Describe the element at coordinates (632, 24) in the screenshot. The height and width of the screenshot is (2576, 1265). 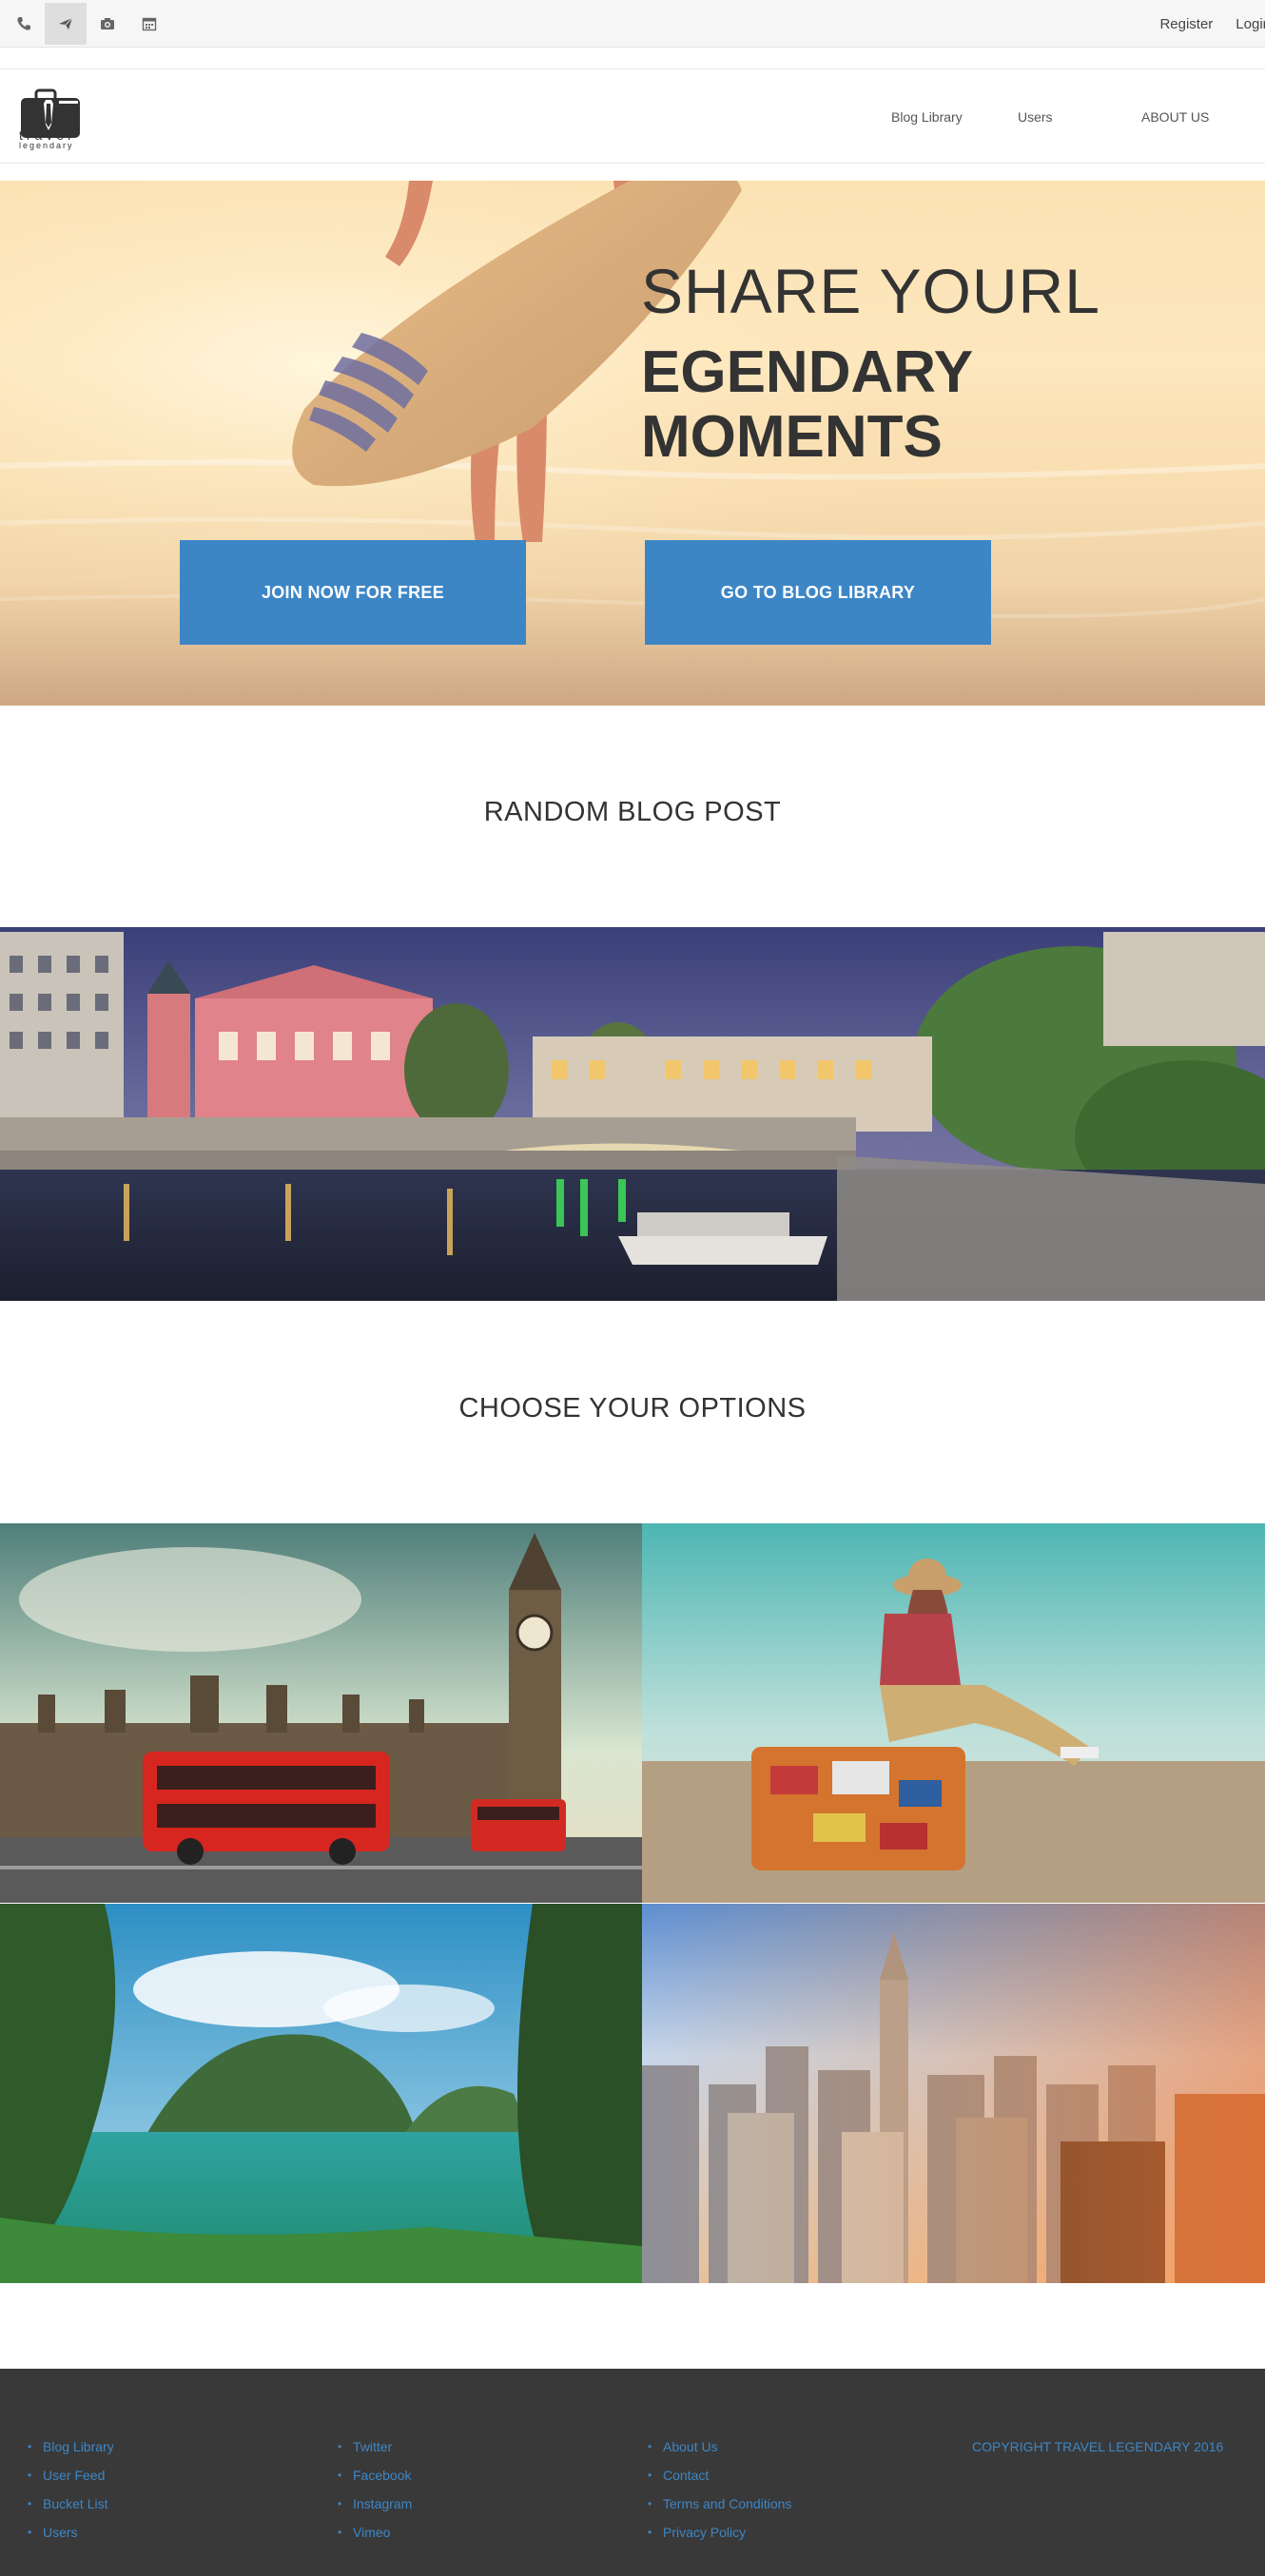
I see `top-utility-bar: Register Login` at that location.